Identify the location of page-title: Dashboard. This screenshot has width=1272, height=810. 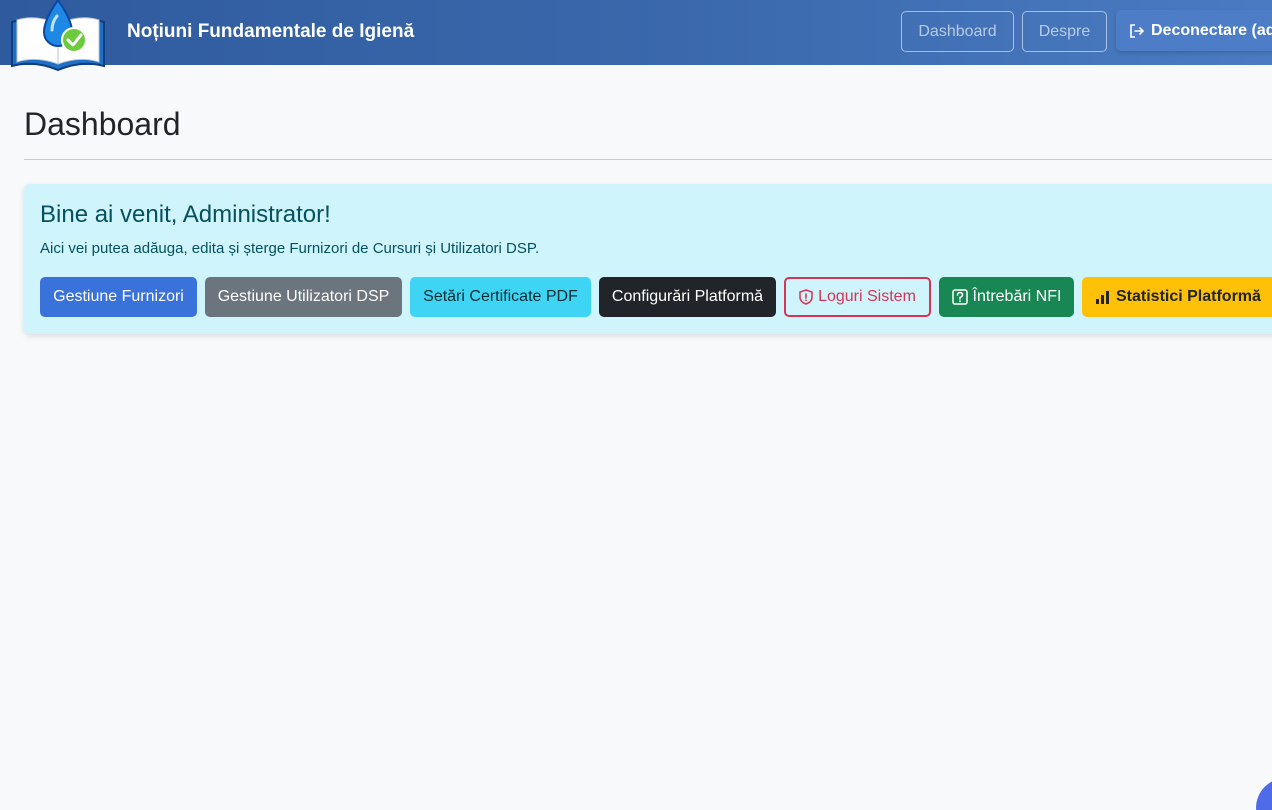
(102, 124).